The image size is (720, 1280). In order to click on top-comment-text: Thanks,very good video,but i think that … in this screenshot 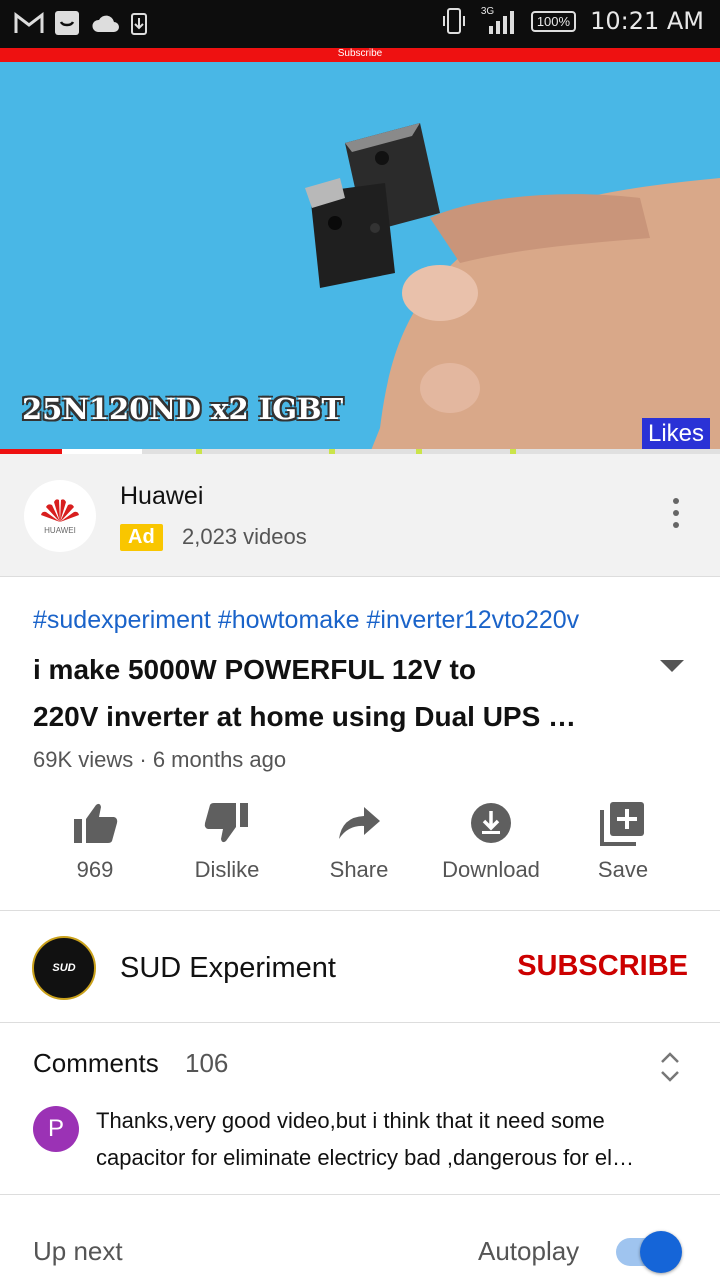, I will do `click(394, 1139)`.